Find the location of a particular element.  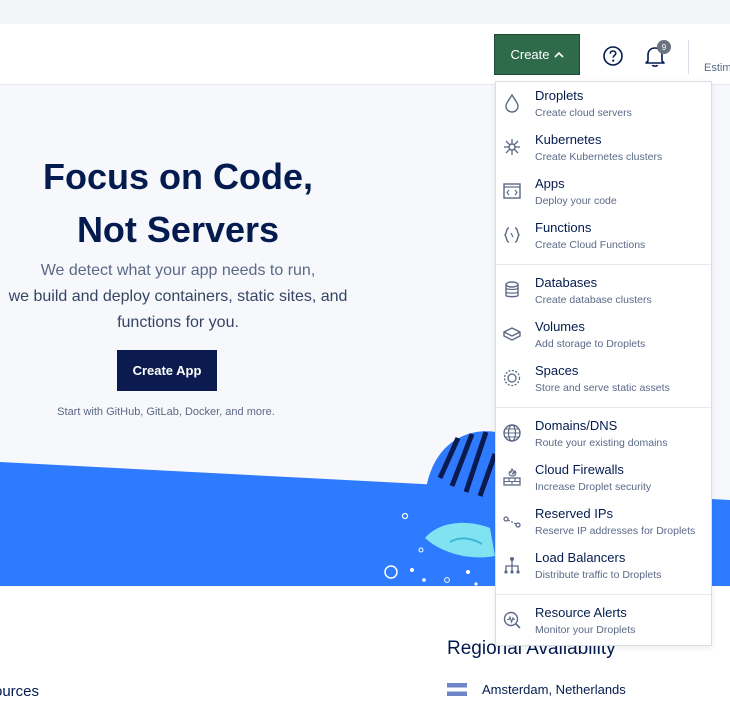

hero-title-line1: Focus on Code, is located at coordinates (178, 176).